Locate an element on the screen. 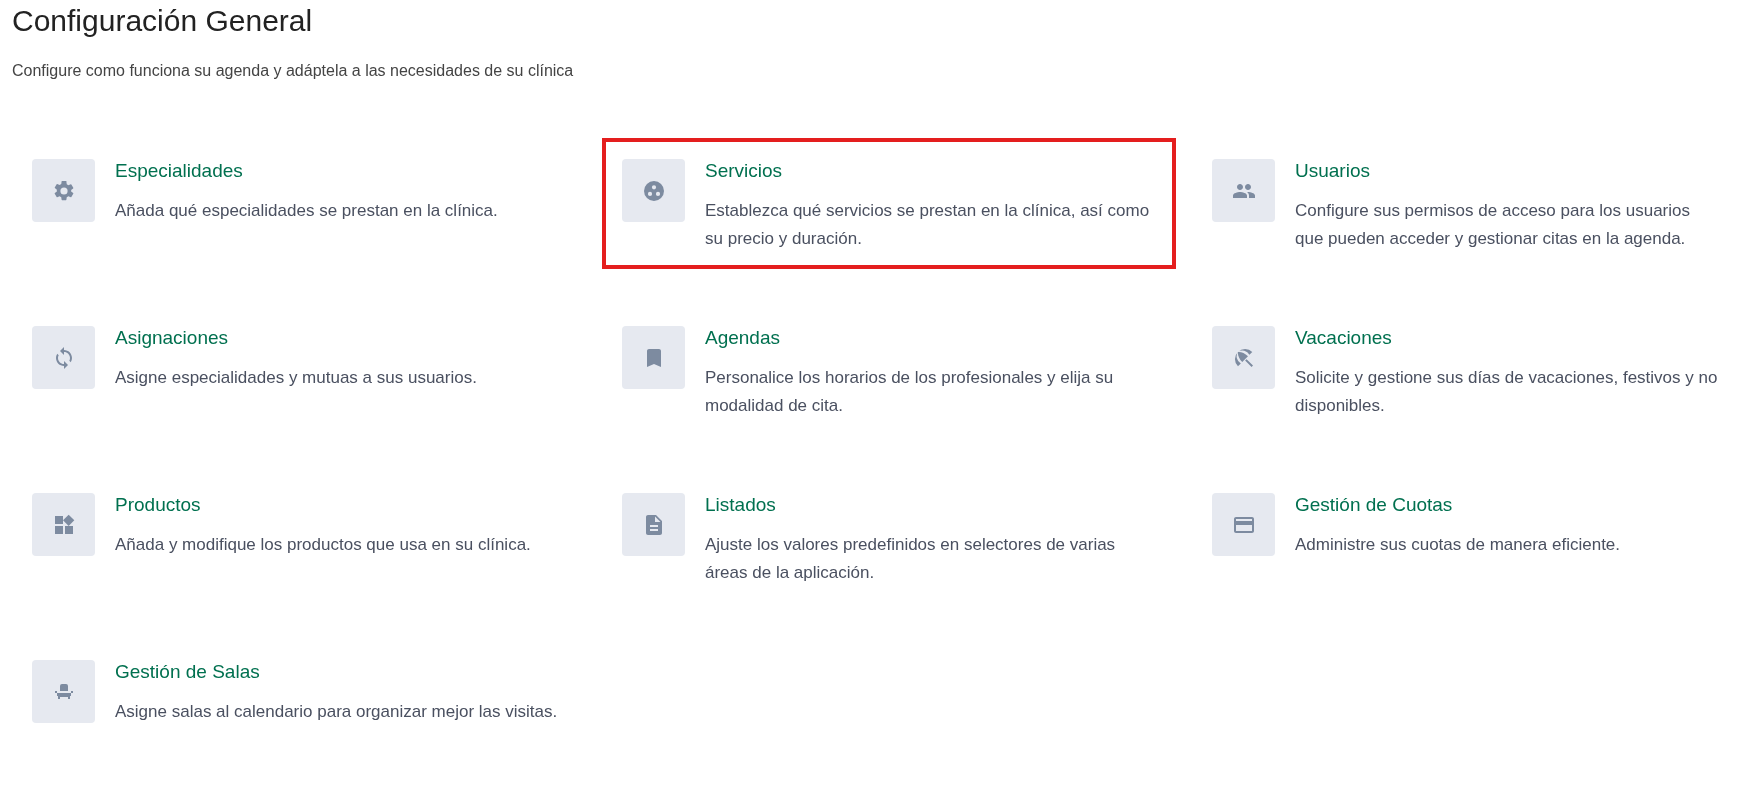 This screenshot has height=802, width=1748. card-description: Añada y modifique los productos que usa en su clínica. is located at coordinates (323, 545).